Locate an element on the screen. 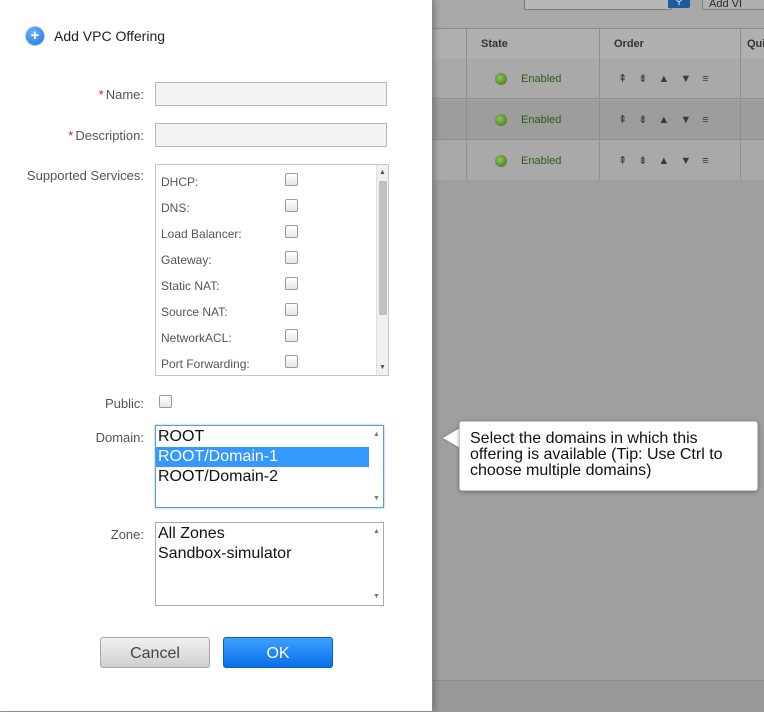 The image size is (764, 712). service-row-source-nat: Source NAT: is located at coordinates (268, 311).